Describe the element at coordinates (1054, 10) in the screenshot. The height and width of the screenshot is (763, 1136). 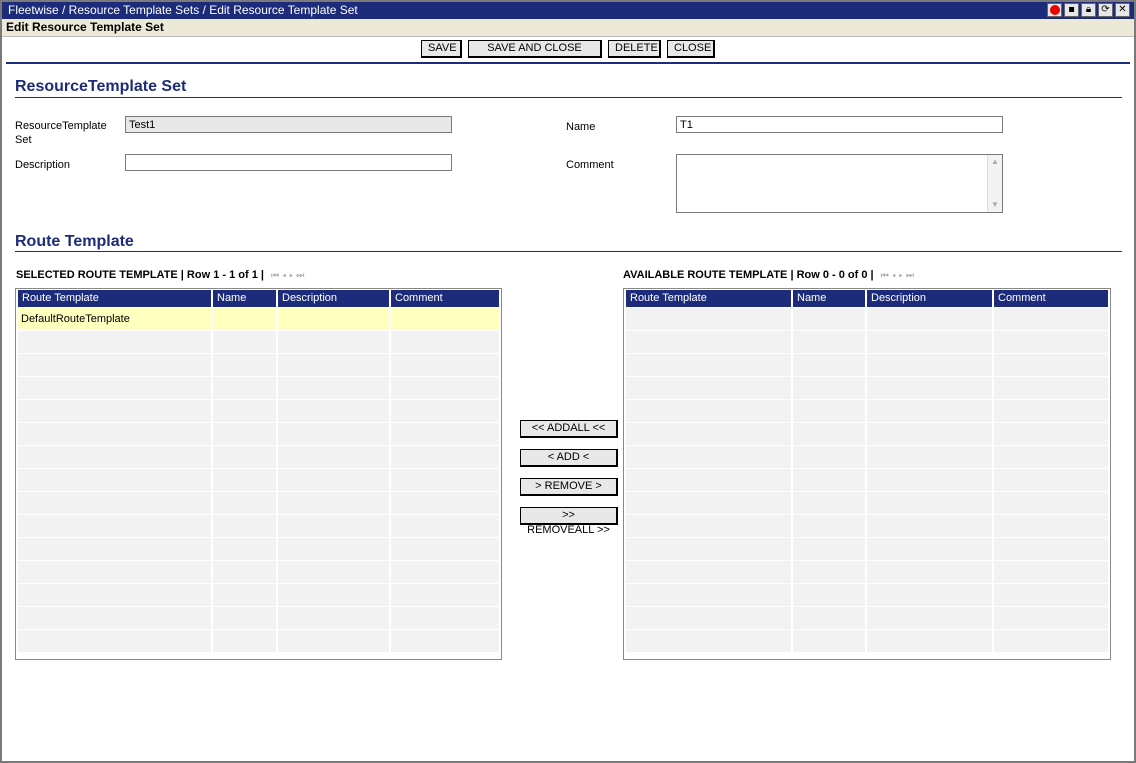
I see `record-icon` at that location.